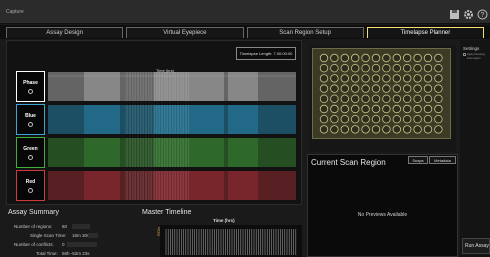 Image resolution: width=490 pixels, height=257 pixels. What do you see at coordinates (305, 32) in the screenshot?
I see `tab-scan-region-setup: Scan Region Setup` at bounding box center [305, 32].